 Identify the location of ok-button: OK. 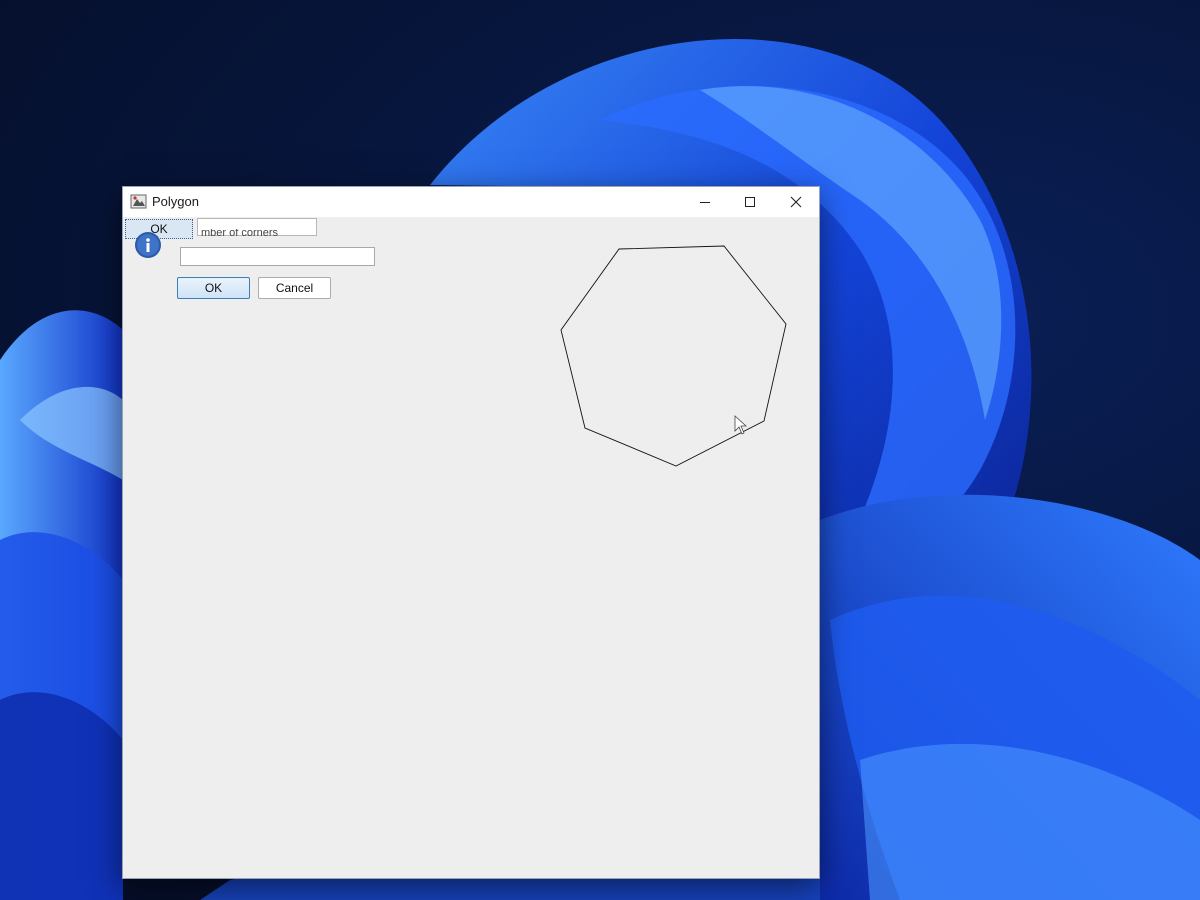
(213, 288).